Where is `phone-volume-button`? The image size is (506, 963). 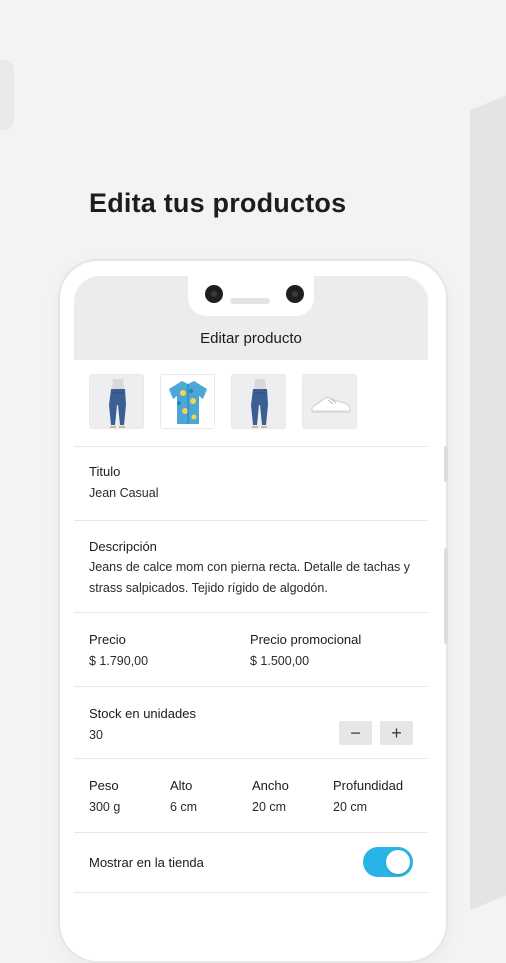
phone-volume-button is located at coordinates (446, 596).